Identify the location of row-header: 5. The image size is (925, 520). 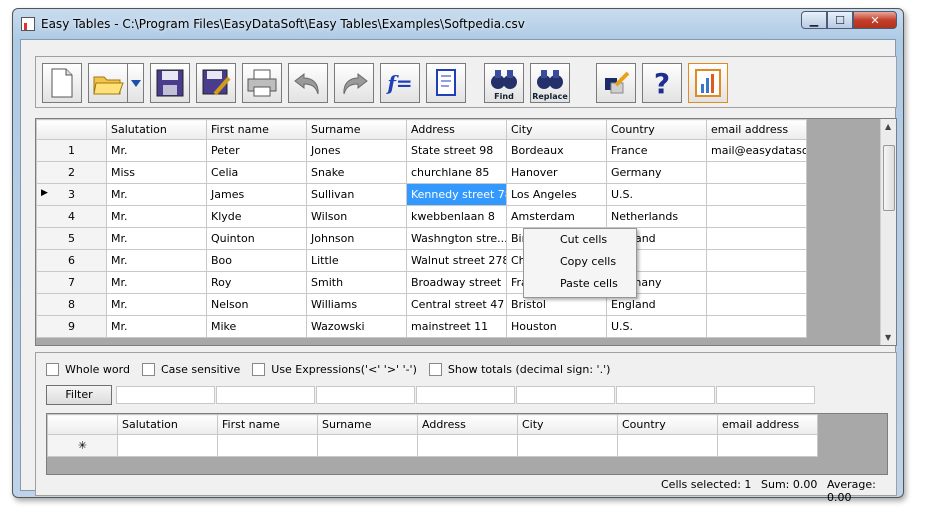
(71, 238).